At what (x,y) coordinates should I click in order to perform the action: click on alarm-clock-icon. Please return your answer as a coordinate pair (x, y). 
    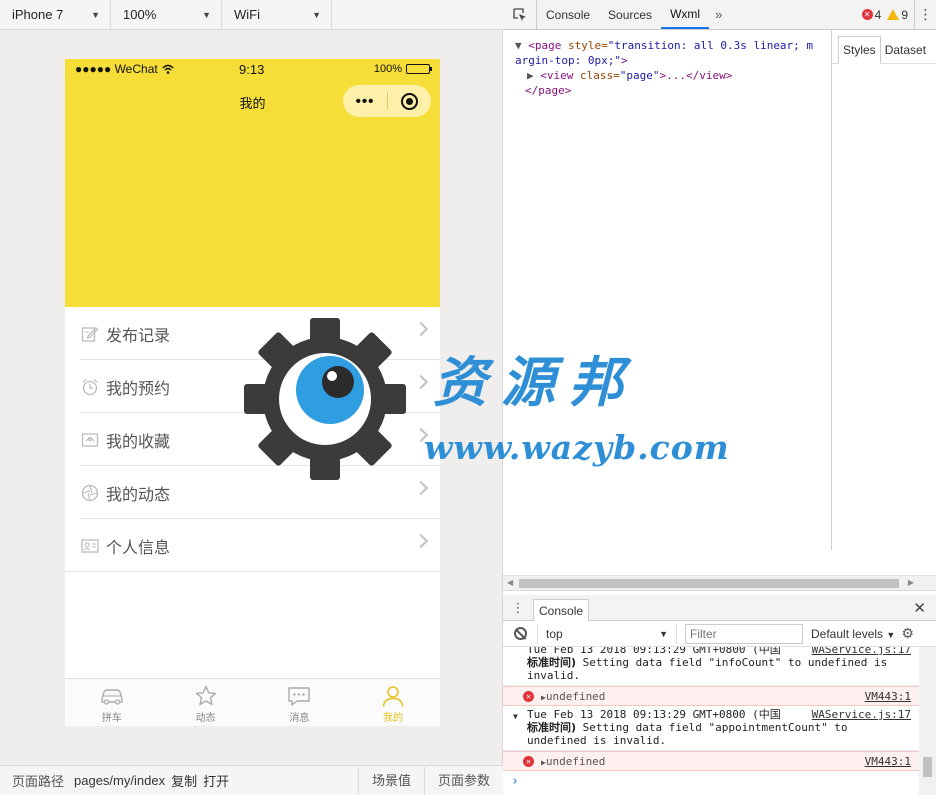
    Looking at the image, I should click on (90, 387).